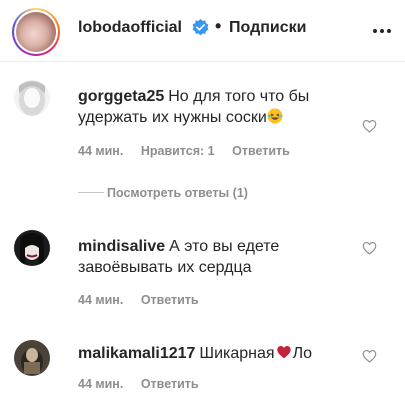  I want to click on comment-body-start: Шикарная, so click(237, 353).